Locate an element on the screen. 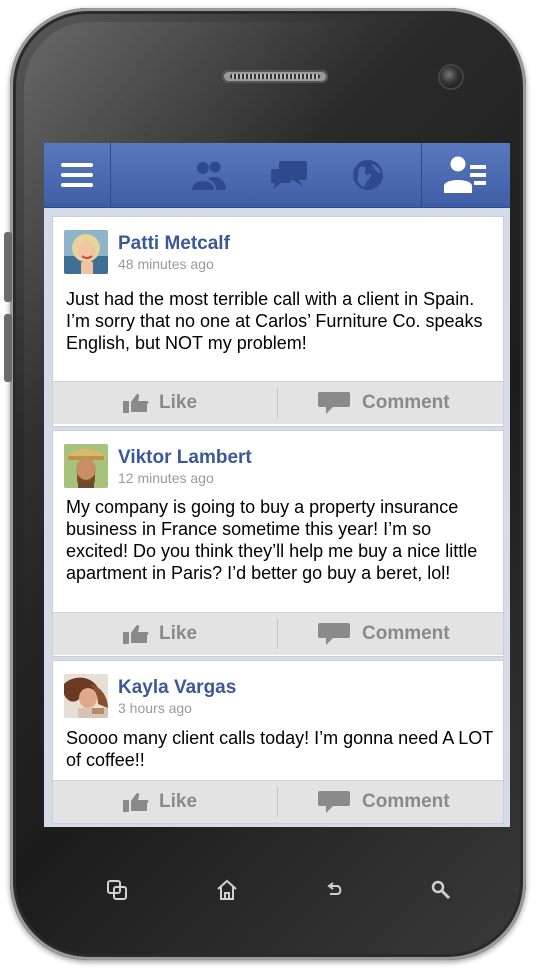  profile-button is located at coordinates (465, 175).